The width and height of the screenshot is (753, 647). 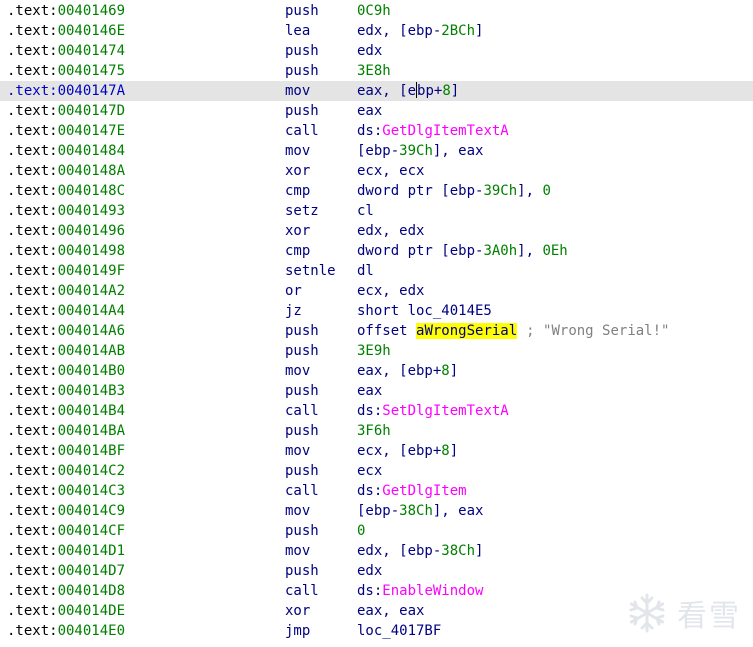 I want to click on address-label: .text:004014DE, so click(x=66, y=611).